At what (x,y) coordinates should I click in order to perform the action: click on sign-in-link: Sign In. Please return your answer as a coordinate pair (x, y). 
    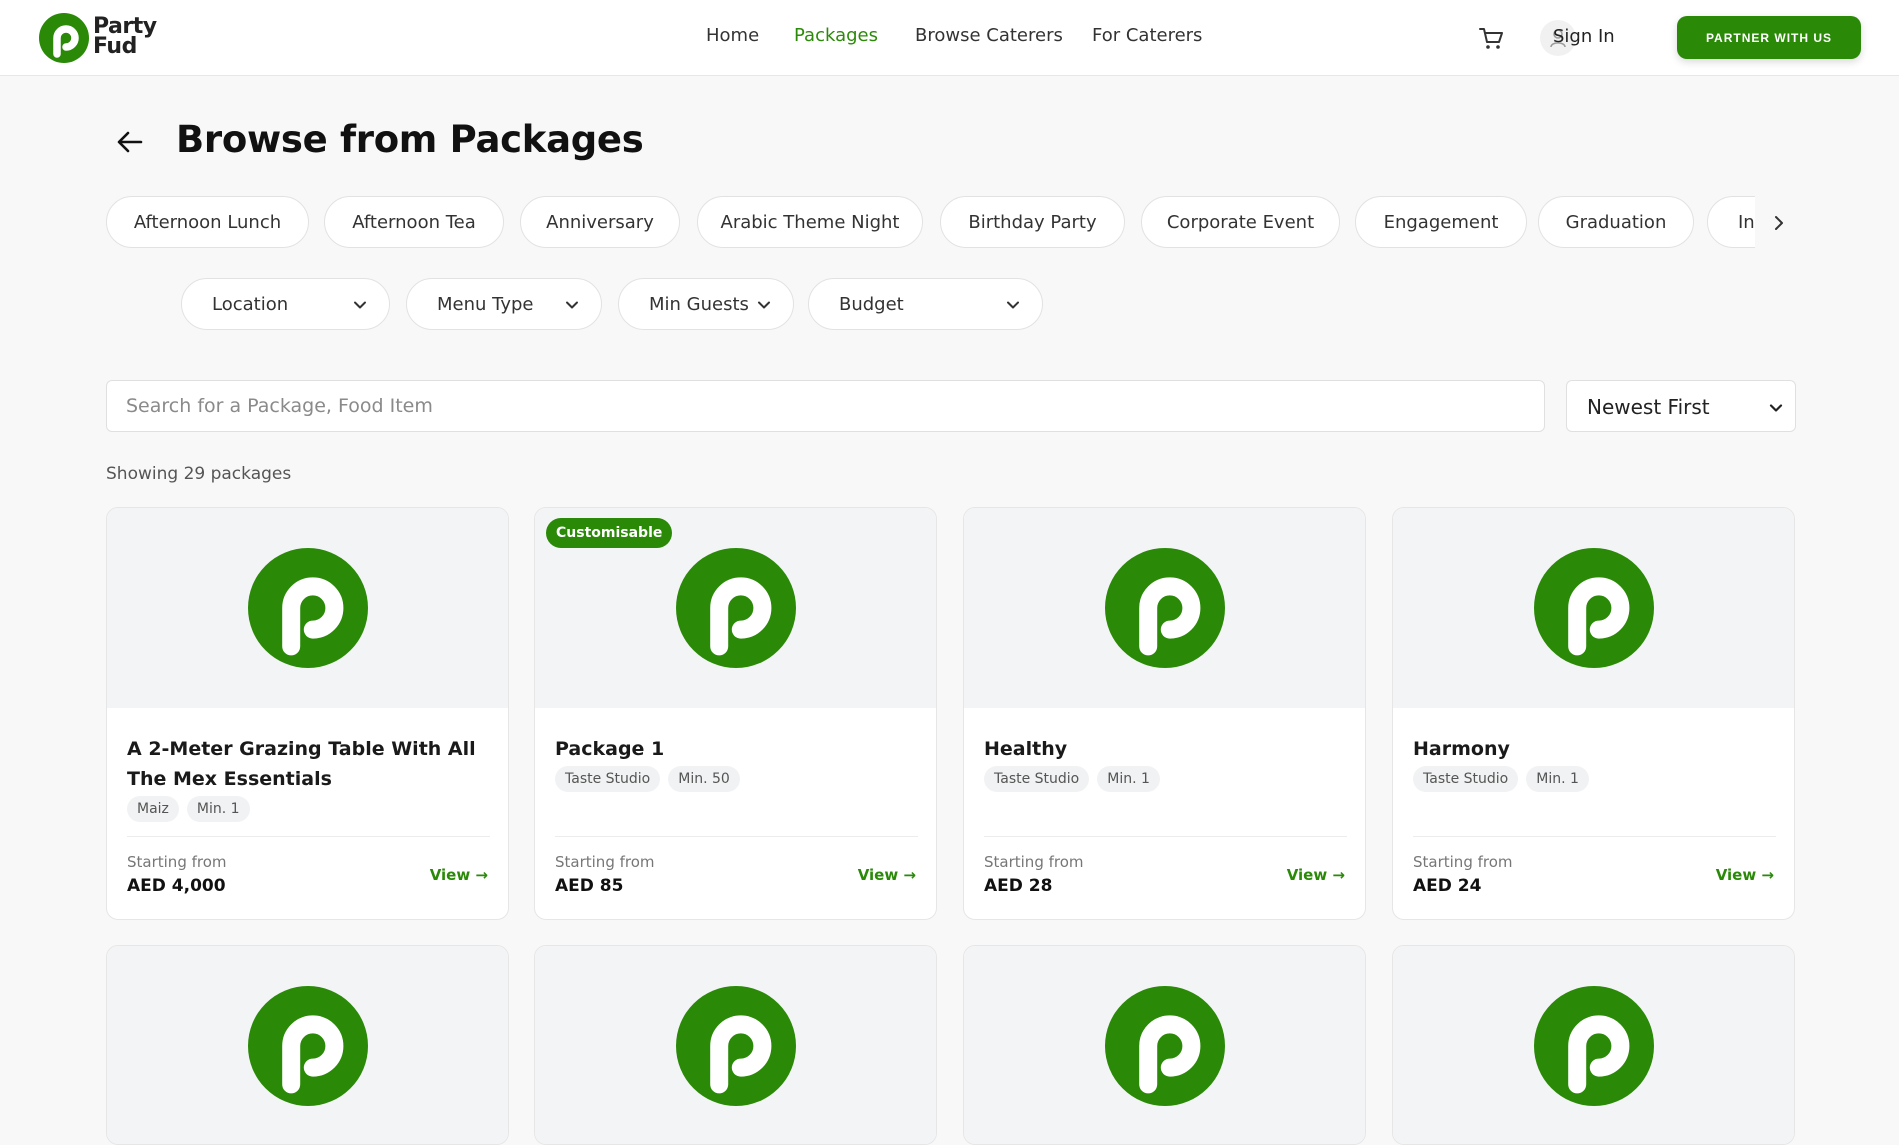
    Looking at the image, I should click on (1584, 36).